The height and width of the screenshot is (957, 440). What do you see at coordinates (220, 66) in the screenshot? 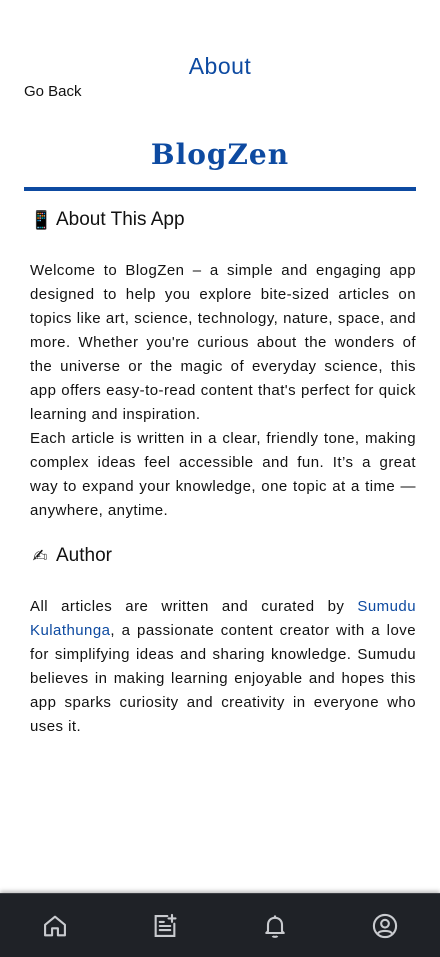
I see `page-title: About` at bounding box center [220, 66].